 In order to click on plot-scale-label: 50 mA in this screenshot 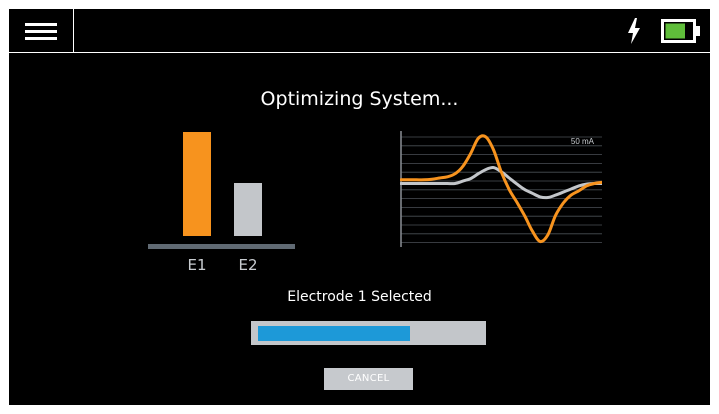, I will do `click(583, 141)`.